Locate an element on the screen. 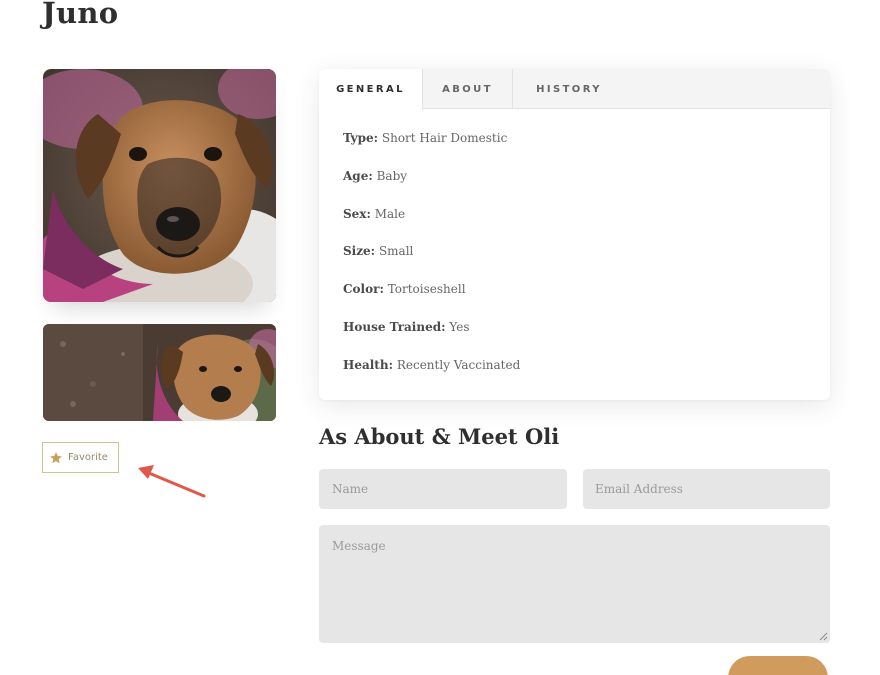 This screenshot has width=880, height=675. favorite-label: Favorite is located at coordinates (88, 457).